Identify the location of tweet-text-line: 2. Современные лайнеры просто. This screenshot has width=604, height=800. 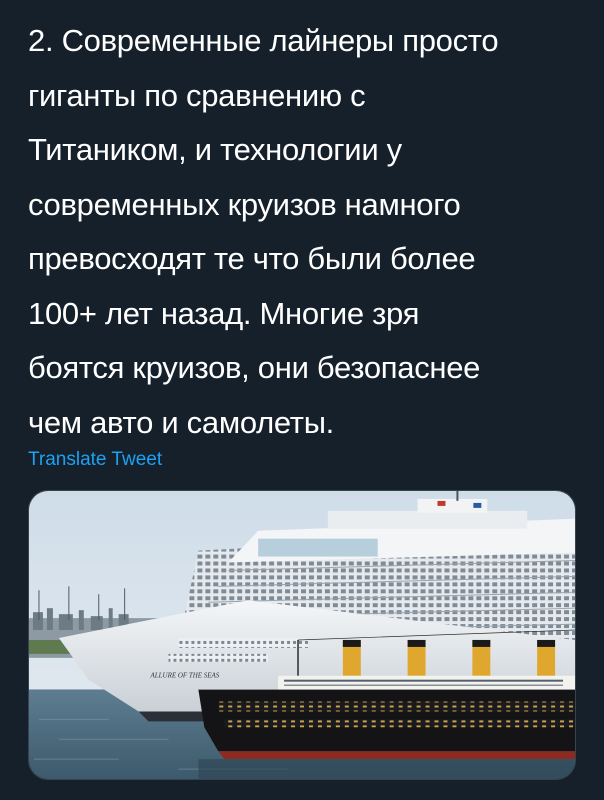
(263, 40).